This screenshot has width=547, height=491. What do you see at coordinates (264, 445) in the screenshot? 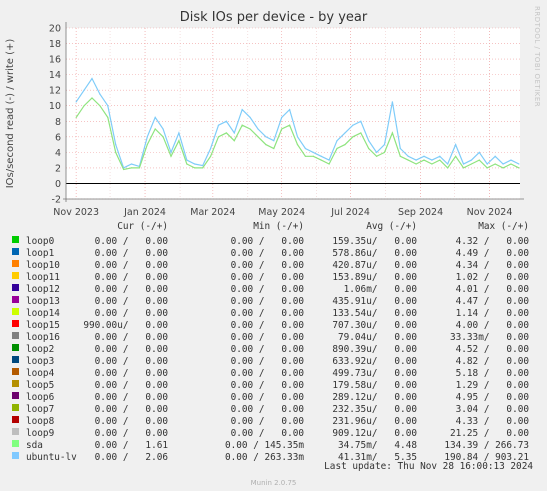
I see `legend-min: 0.00 / 145.35m` at bounding box center [264, 445].